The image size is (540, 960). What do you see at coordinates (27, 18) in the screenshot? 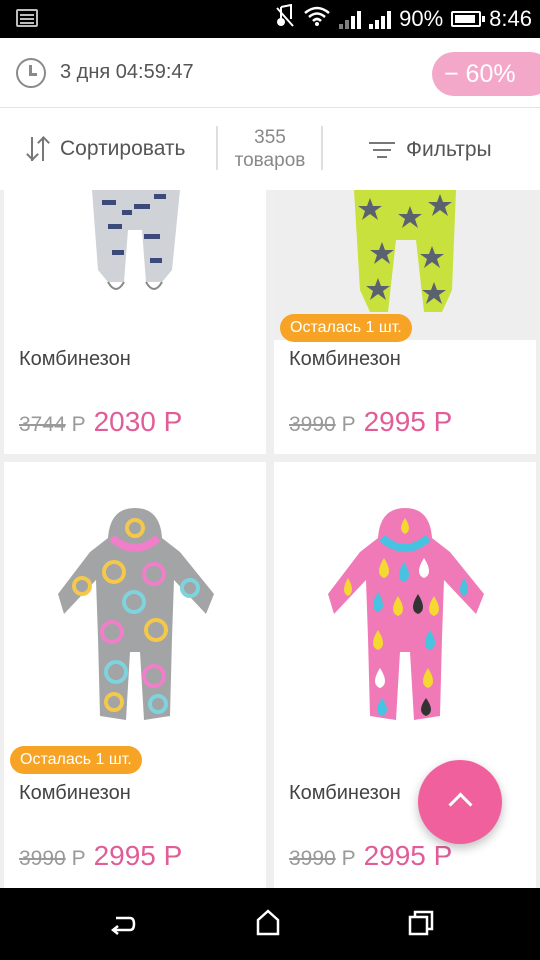
I see `notification-icon` at bounding box center [27, 18].